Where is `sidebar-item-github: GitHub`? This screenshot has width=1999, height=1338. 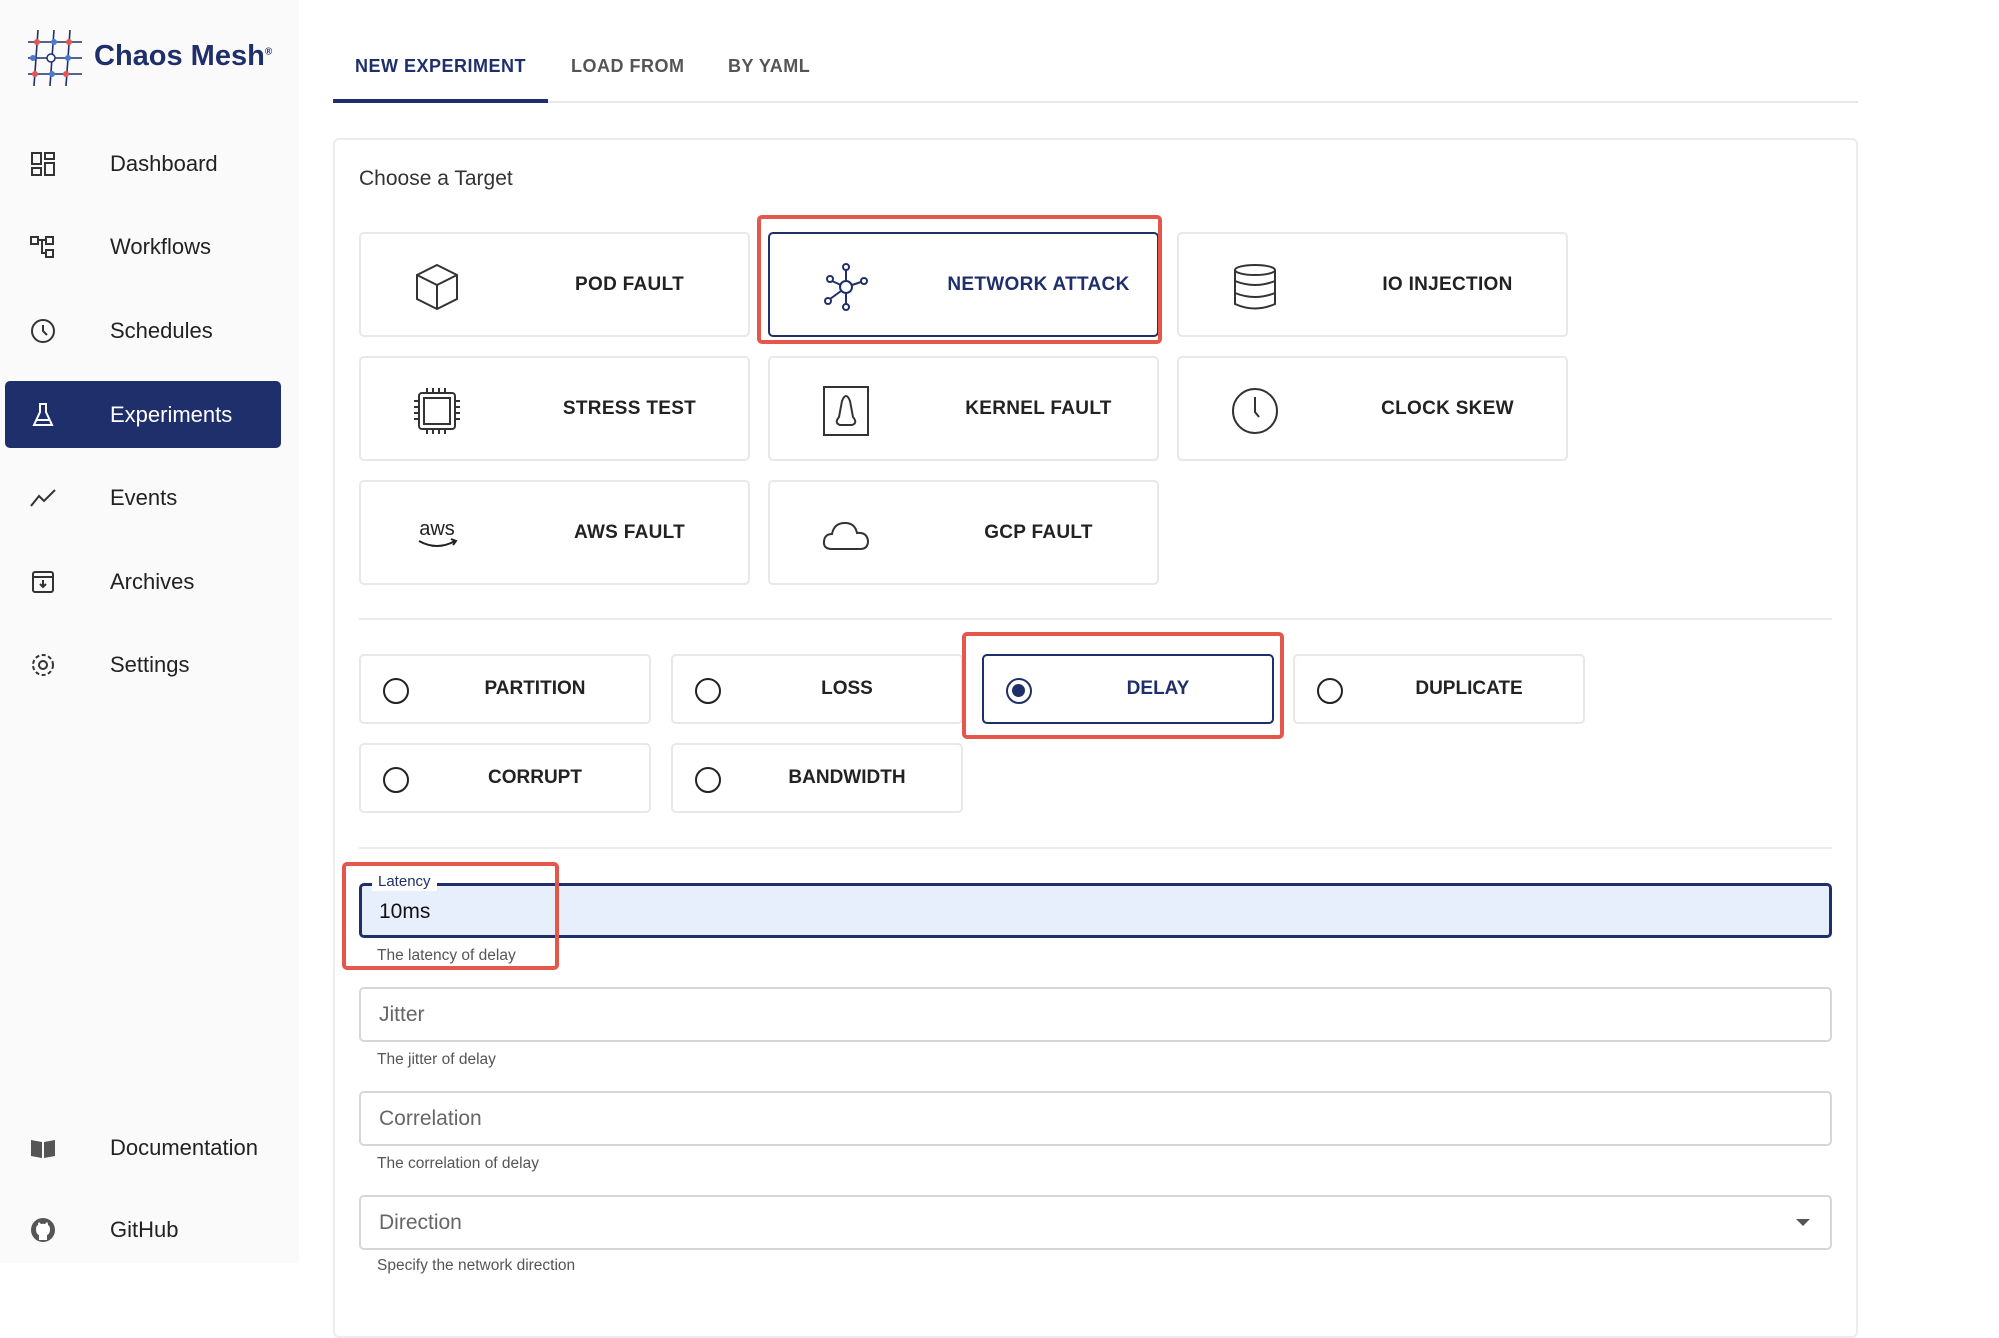 sidebar-item-github: GitHub is located at coordinates (143, 1229).